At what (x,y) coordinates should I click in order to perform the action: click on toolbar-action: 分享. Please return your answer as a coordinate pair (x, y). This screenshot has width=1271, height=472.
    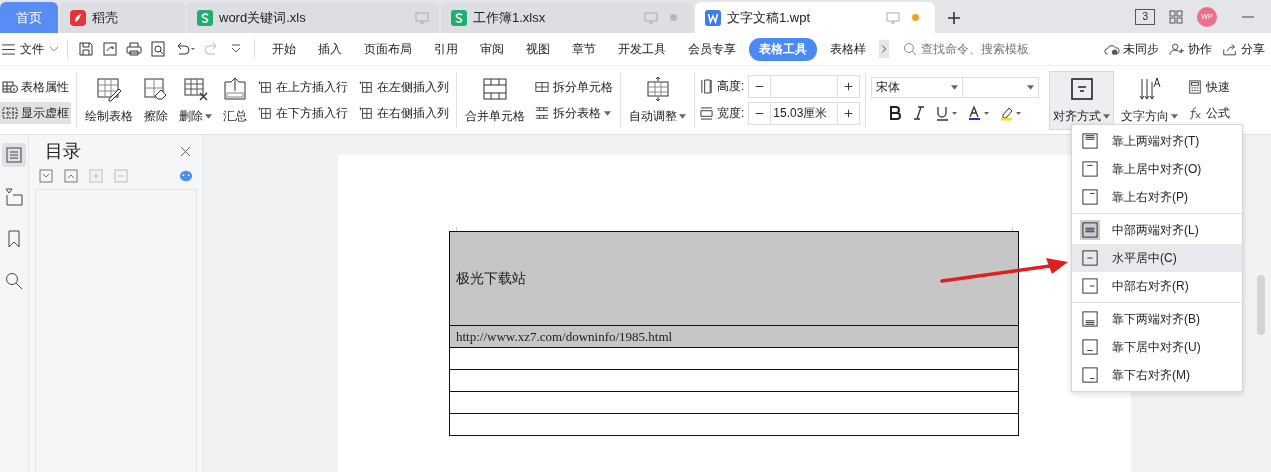
    Looking at the image, I should click on (1243, 49).